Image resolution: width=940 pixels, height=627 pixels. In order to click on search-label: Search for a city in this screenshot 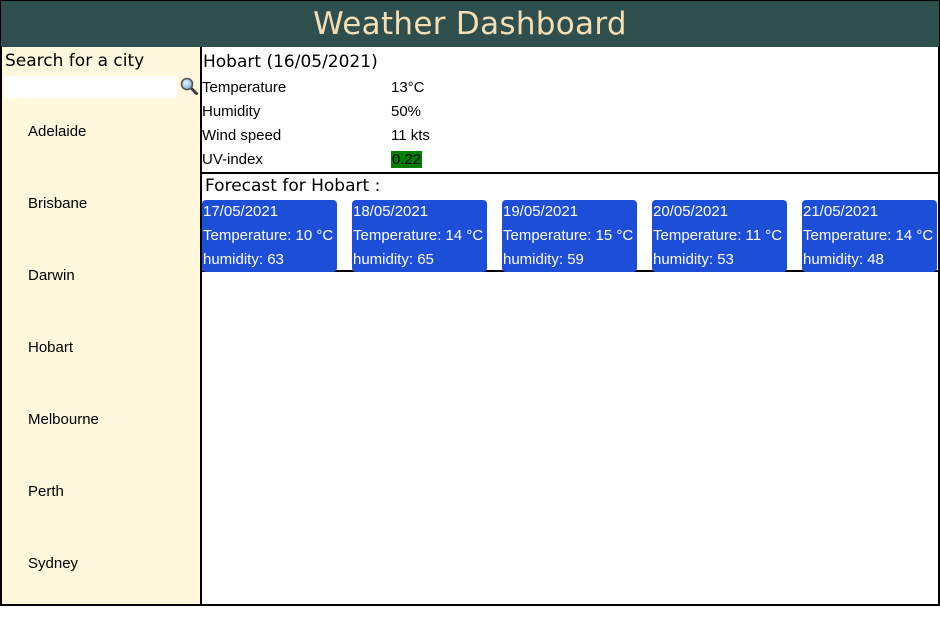, I will do `click(75, 61)`.